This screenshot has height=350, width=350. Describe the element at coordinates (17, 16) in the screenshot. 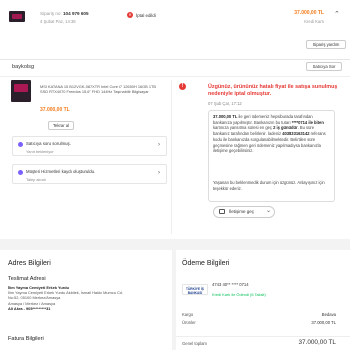

I see `order-product-thumbnail` at that location.